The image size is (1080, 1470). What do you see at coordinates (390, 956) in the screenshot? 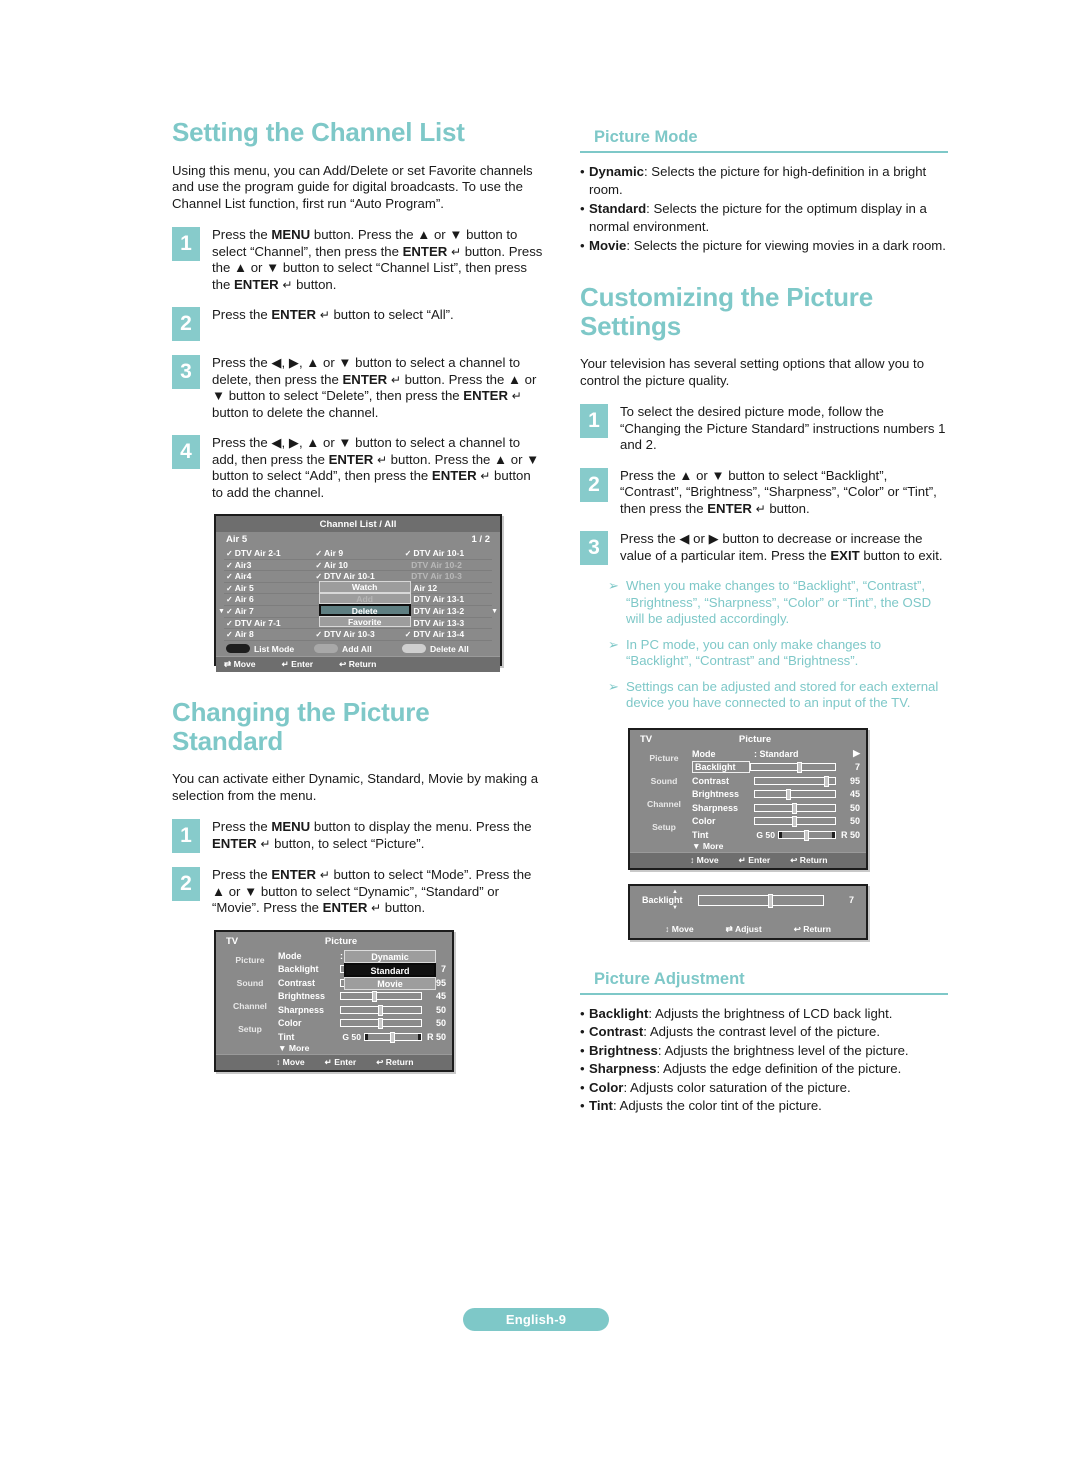
I see `mode-option-dynamic: Dynamic` at bounding box center [390, 956].